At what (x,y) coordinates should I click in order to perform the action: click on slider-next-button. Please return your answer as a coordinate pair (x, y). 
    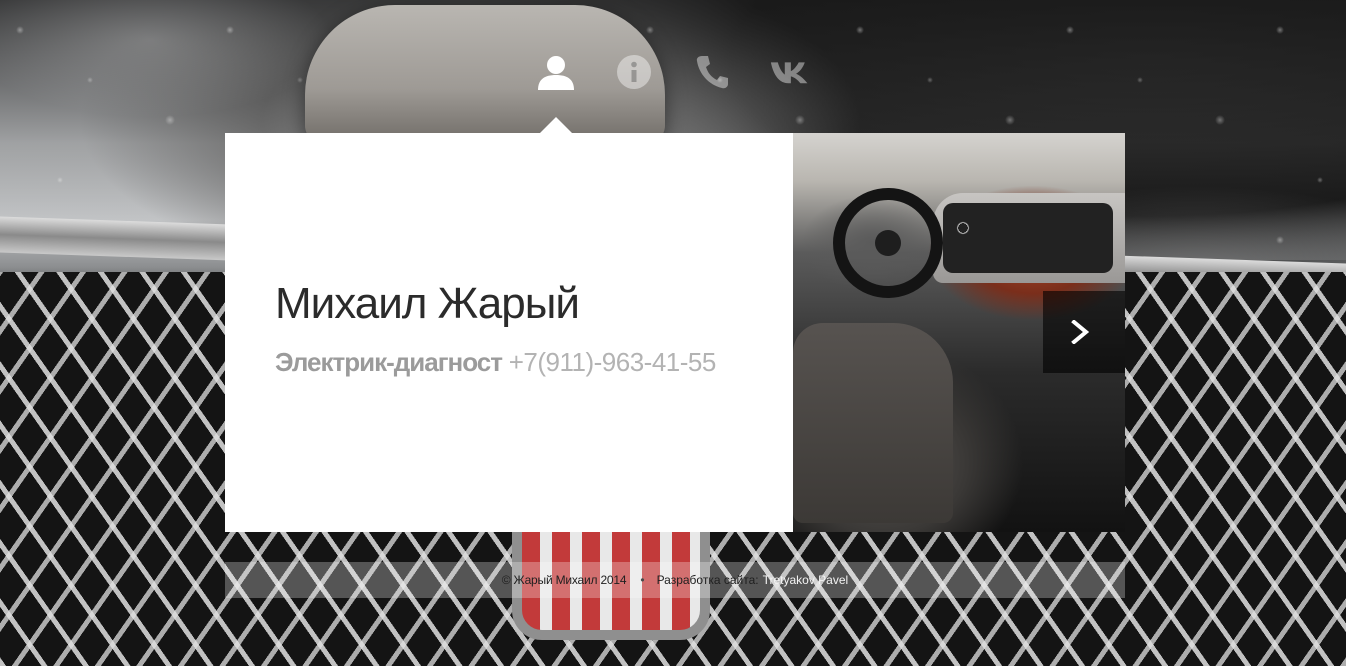
    Looking at the image, I should click on (1084, 332).